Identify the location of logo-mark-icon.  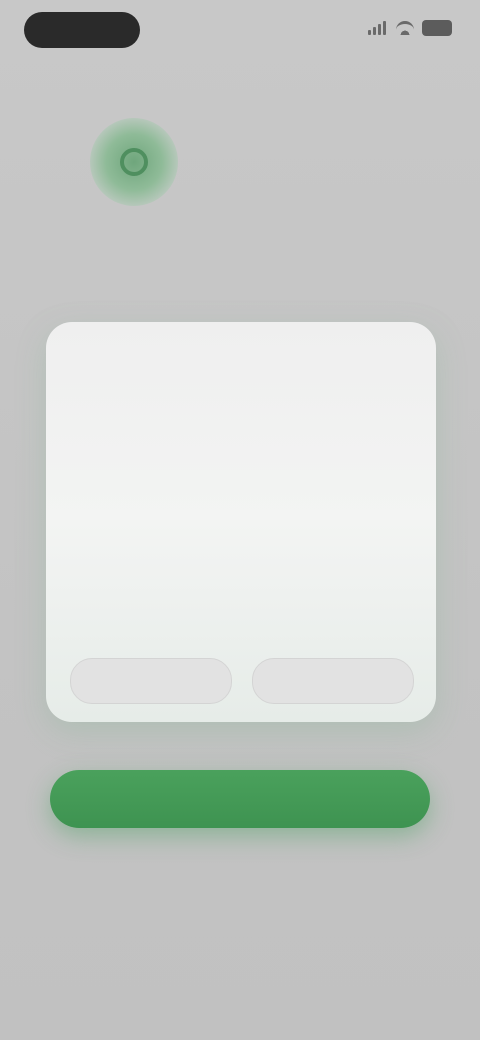
(134, 162).